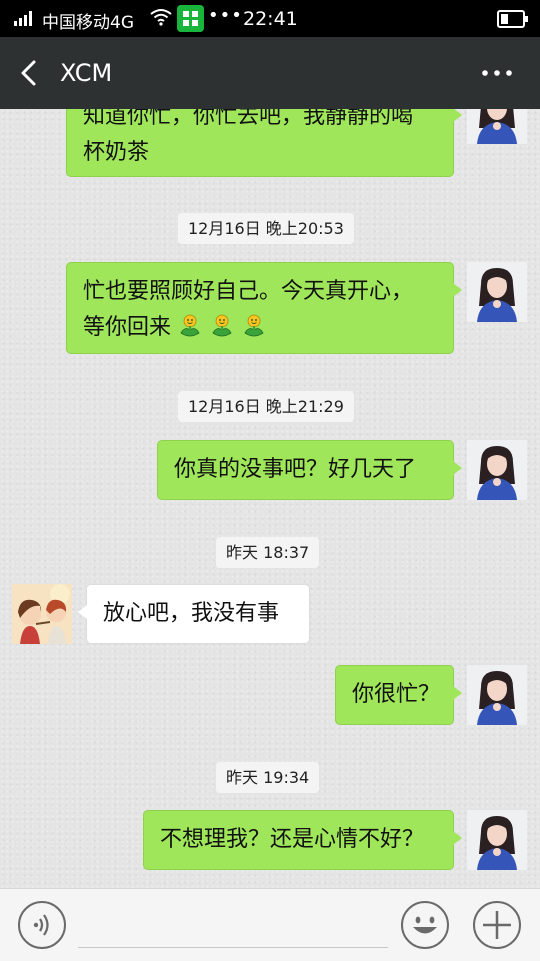 The width and height of the screenshot is (540, 961). What do you see at coordinates (497, 73) in the screenshot?
I see `more-icon` at bounding box center [497, 73].